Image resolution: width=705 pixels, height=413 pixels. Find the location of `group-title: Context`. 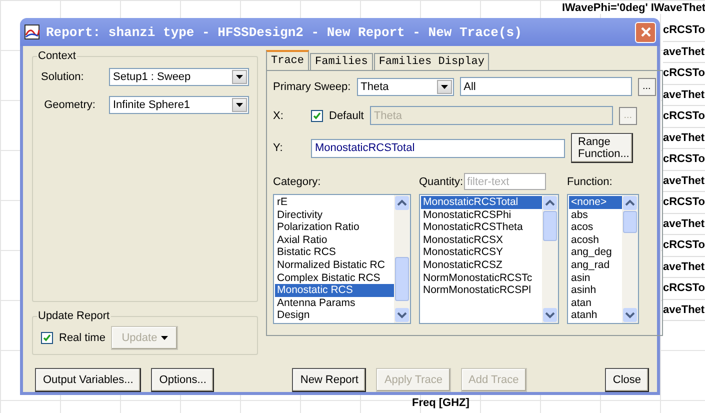

group-title: Context is located at coordinates (57, 56).